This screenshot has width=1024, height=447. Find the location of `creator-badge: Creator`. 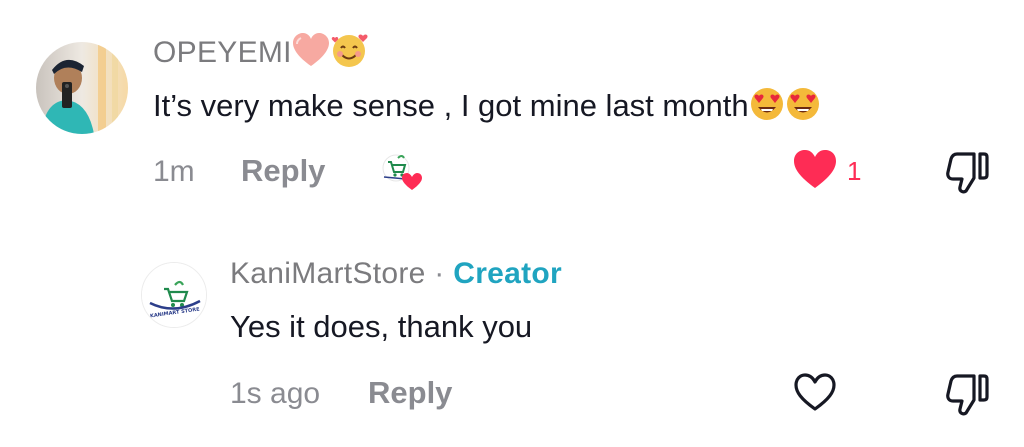

creator-badge: Creator is located at coordinates (508, 273).